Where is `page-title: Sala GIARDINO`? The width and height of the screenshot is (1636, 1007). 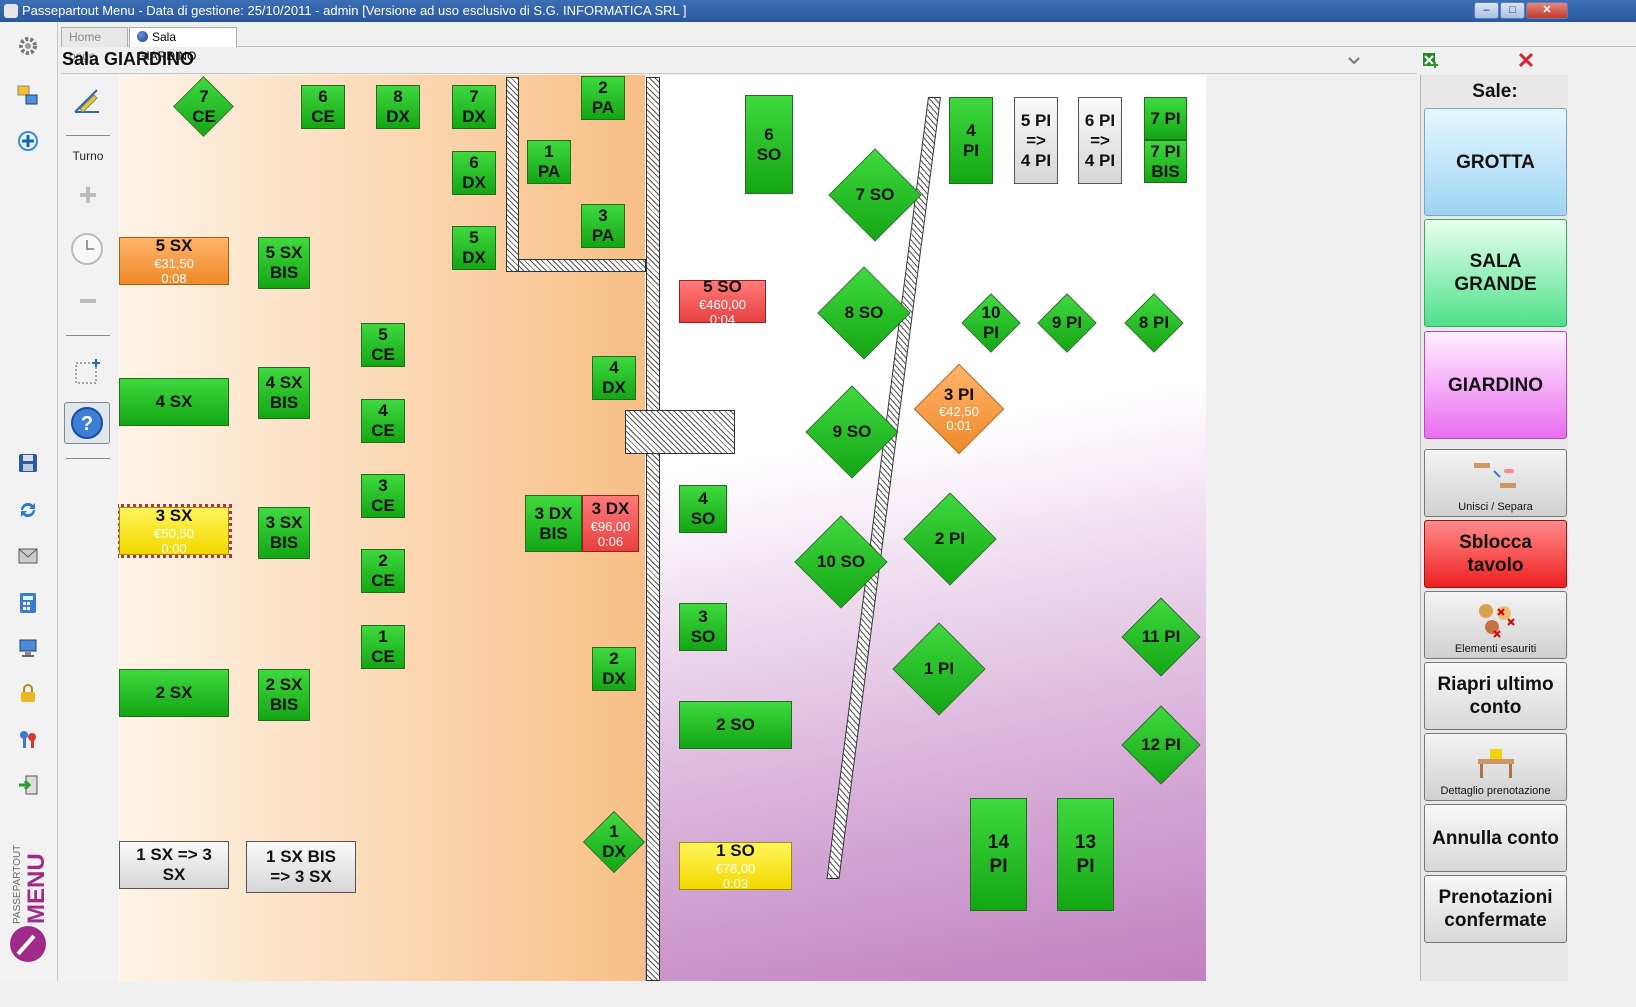
page-title: Sala GIARDINO is located at coordinates (128, 59).